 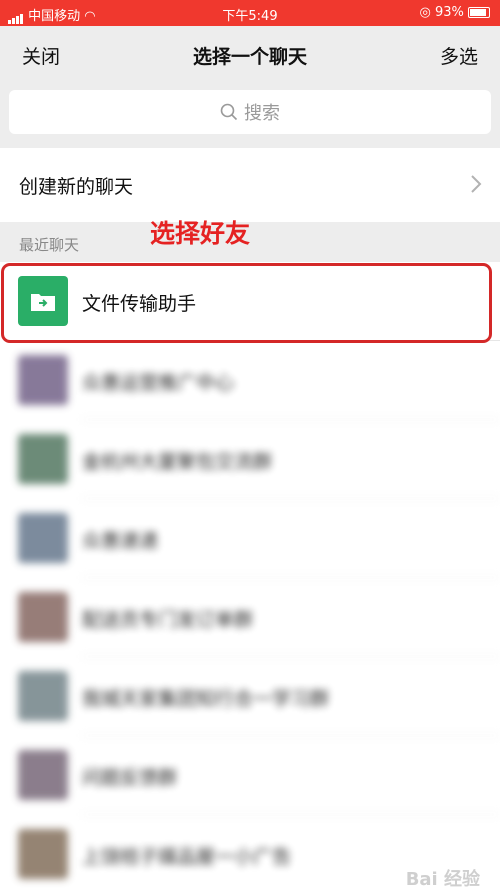 I want to click on new-chat-item: 创建新的聊天, so click(x=250, y=185).